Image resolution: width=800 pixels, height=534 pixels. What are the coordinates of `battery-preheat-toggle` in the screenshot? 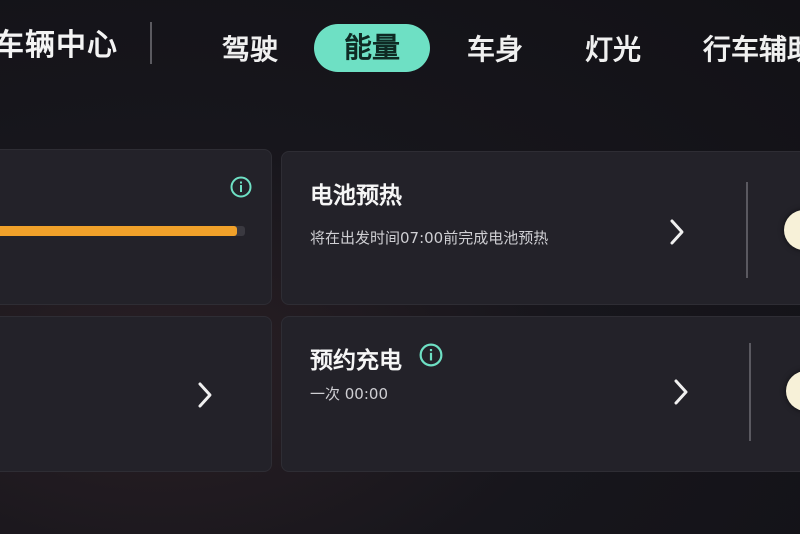 It's located at (792, 230).